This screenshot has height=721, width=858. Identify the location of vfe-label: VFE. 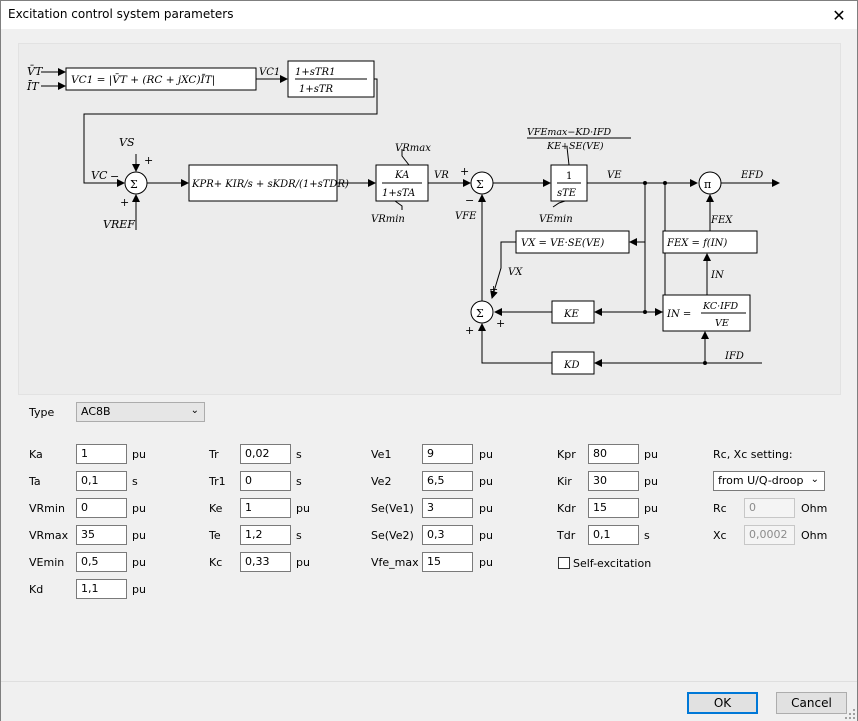
(466, 216).